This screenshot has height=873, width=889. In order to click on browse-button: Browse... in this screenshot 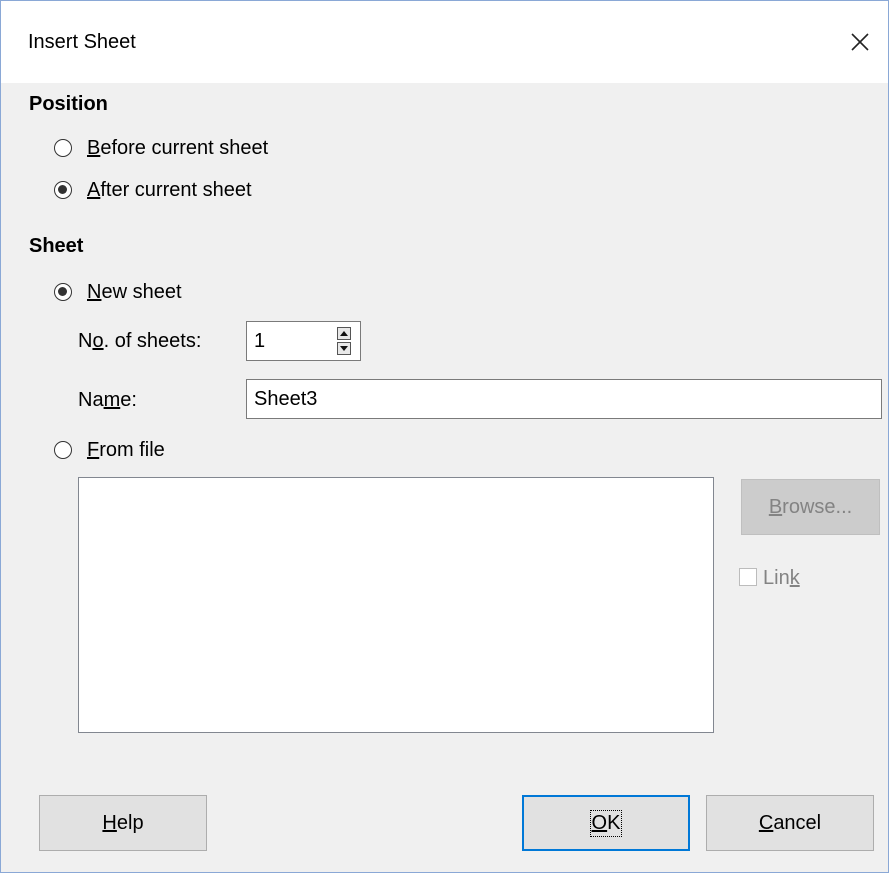, I will do `click(810, 507)`.